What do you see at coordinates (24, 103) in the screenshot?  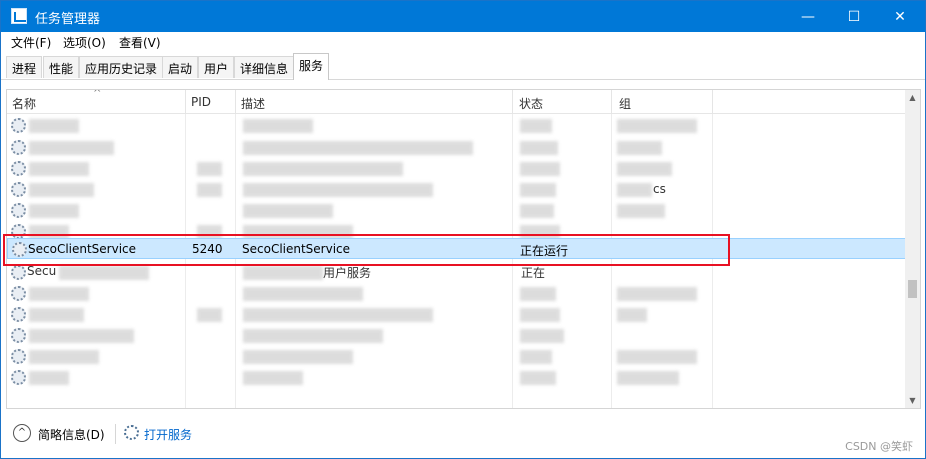 I see `column-name: 名称` at bounding box center [24, 103].